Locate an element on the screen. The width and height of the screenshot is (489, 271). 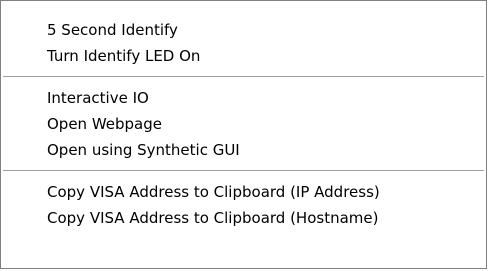
menu-item-open-webpage: Open Webpage is located at coordinates (243, 124).